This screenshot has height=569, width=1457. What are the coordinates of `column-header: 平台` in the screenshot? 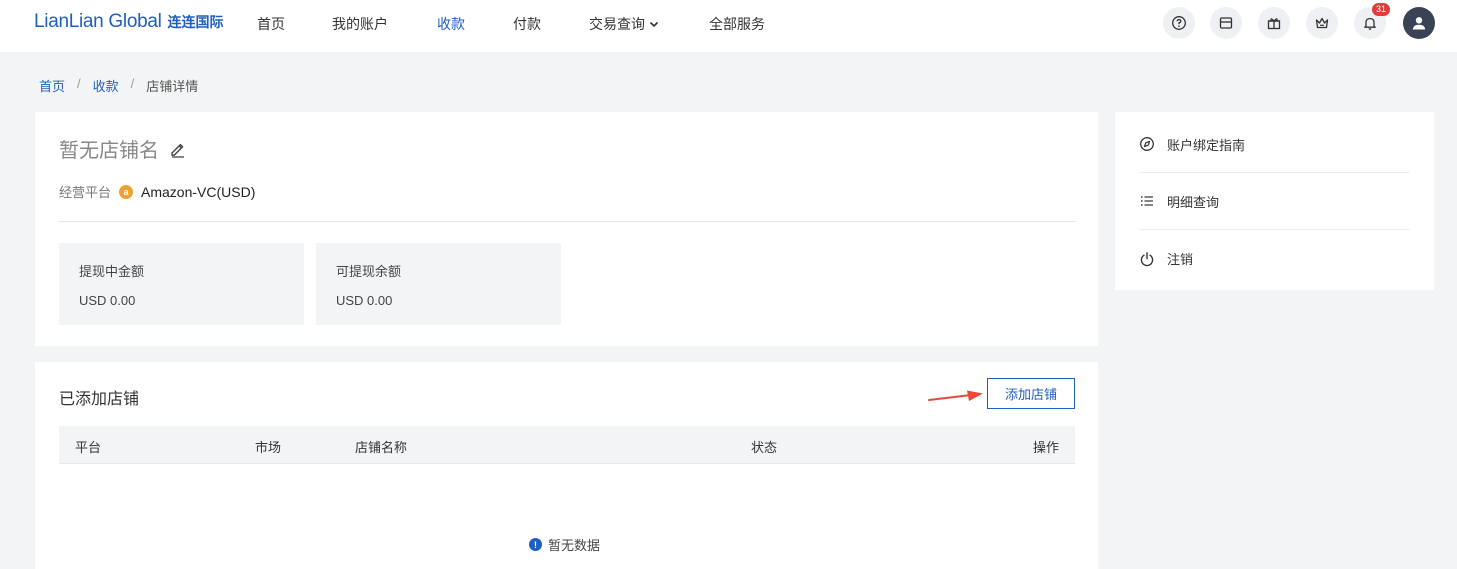 It's located at (88, 447).